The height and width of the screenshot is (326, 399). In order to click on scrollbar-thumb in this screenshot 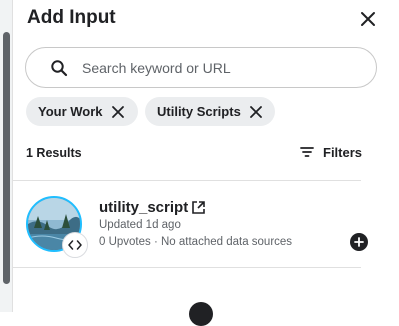, I will do `click(6, 158)`.